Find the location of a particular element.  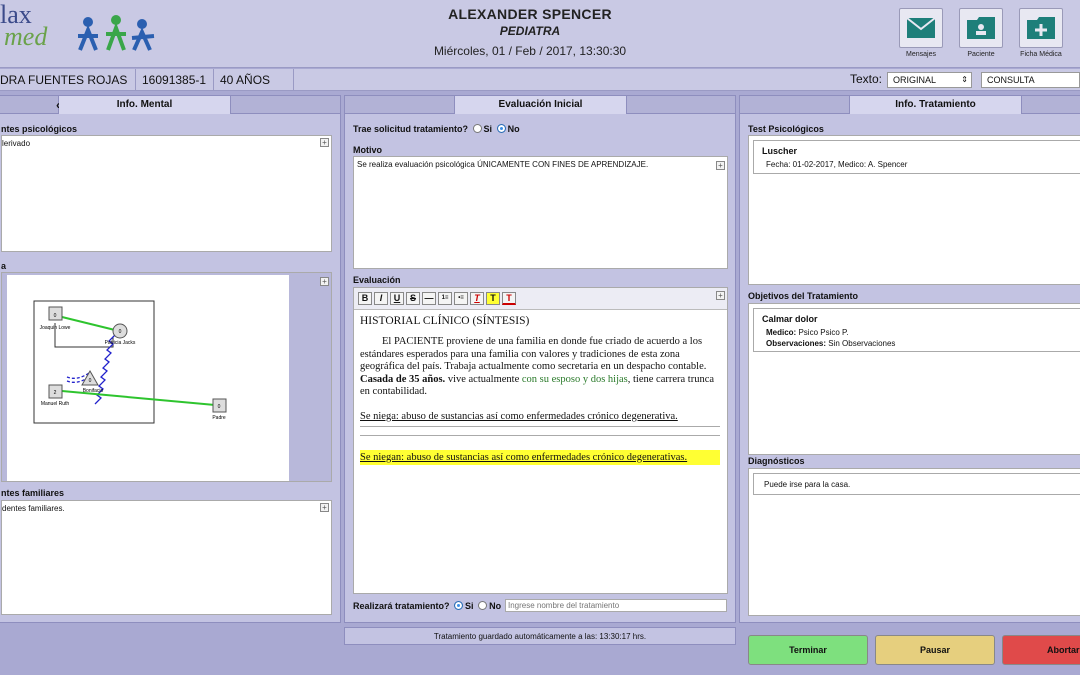

diagnosis-card: Puede irse para la casa. is located at coordinates (916, 484).